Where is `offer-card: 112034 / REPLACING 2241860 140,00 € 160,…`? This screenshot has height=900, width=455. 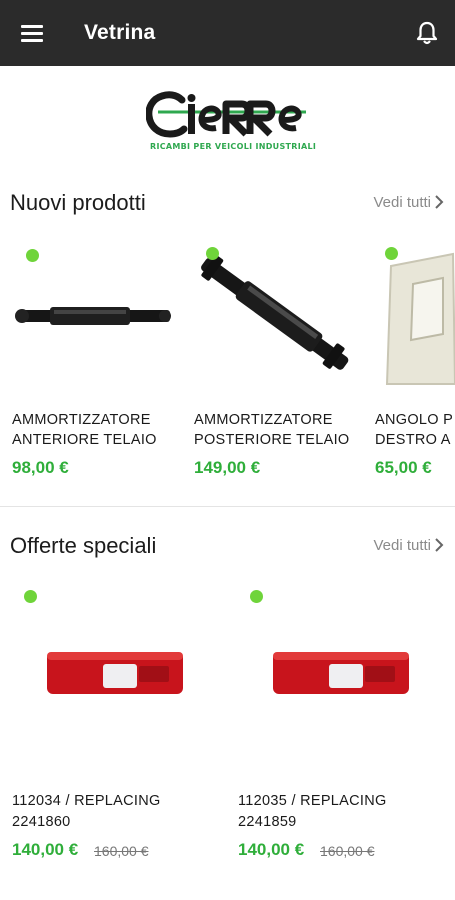 offer-card: 112034 / REPLACING 2241860 140,00 € 160,… is located at coordinates (110, 728).